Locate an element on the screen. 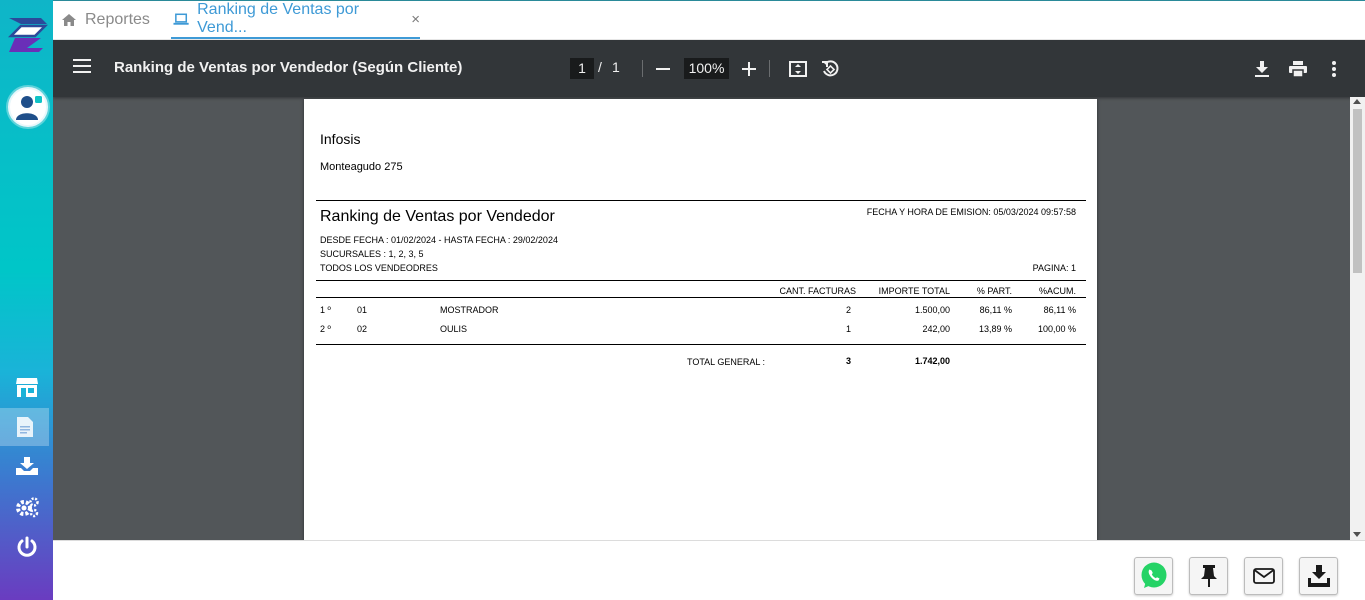 This screenshot has height=600, width=1365. row-rank: 1 º is located at coordinates (325, 310).